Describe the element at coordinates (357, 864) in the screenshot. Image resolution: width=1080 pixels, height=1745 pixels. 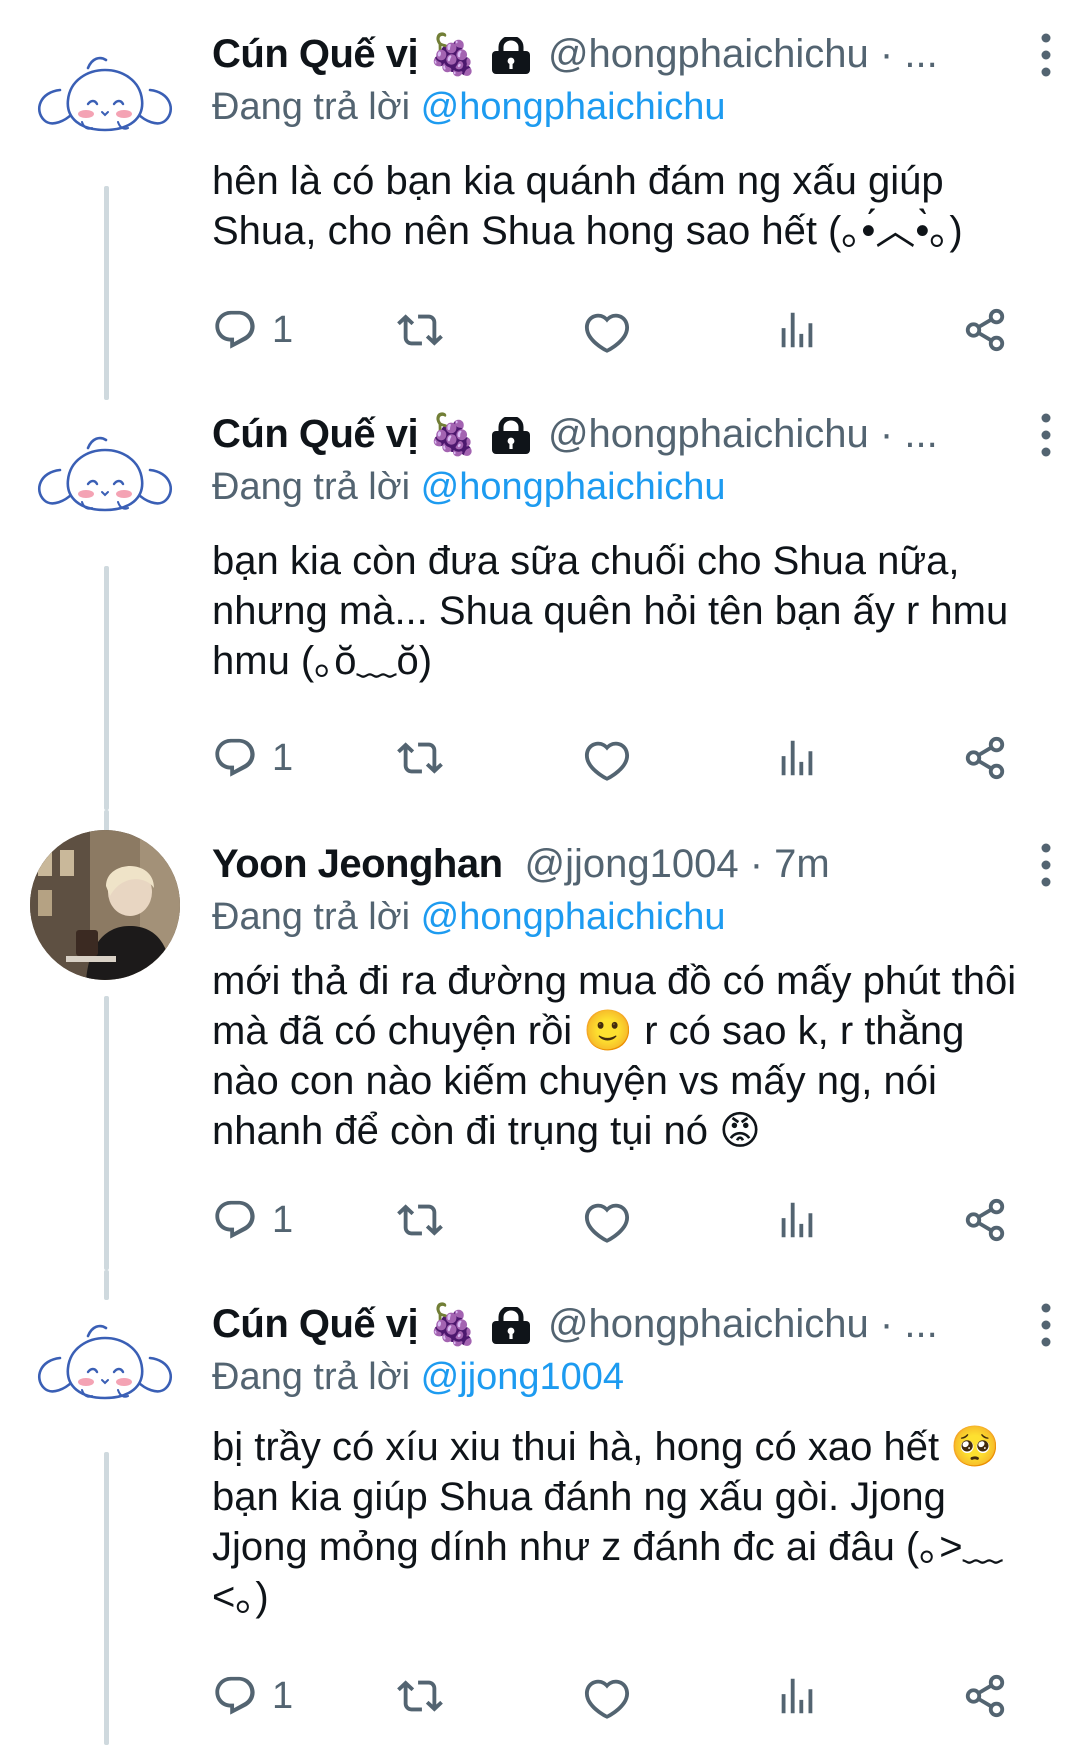
I see `display-name: Yoon Jeonghan` at that location.